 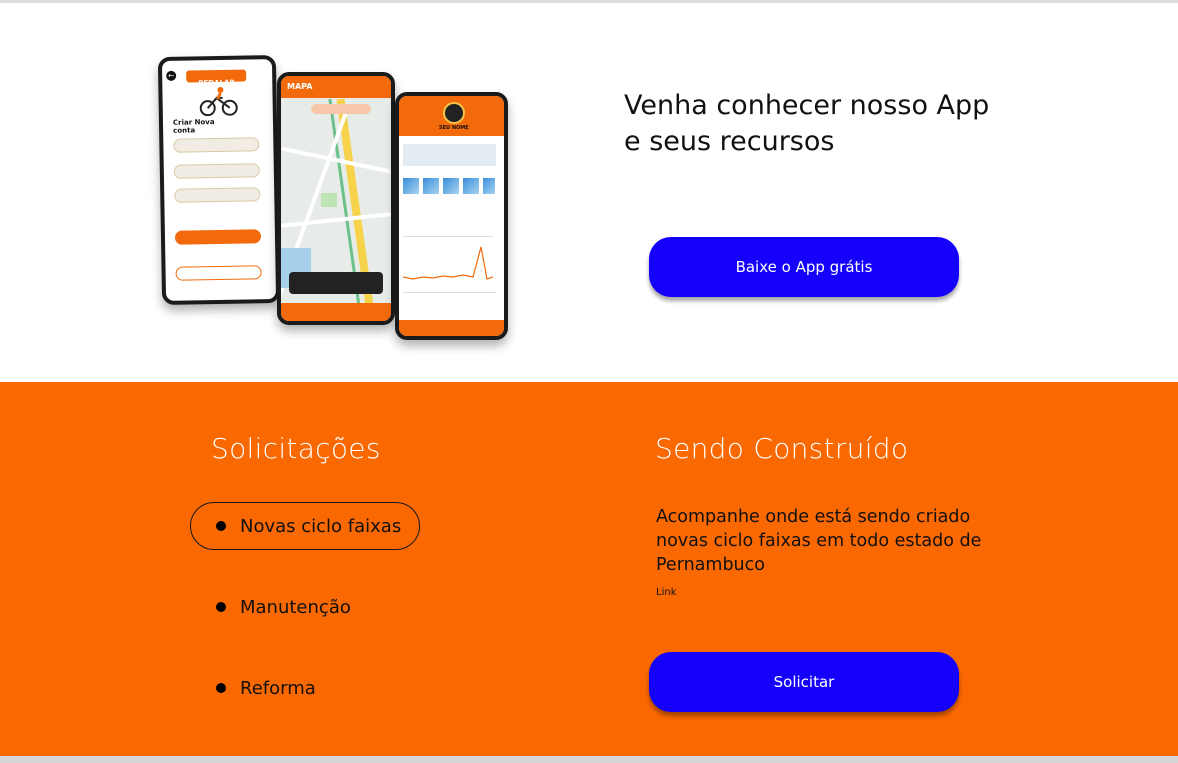 I want to click on back-arrow-icon: ←, so click(x=171, y=75).